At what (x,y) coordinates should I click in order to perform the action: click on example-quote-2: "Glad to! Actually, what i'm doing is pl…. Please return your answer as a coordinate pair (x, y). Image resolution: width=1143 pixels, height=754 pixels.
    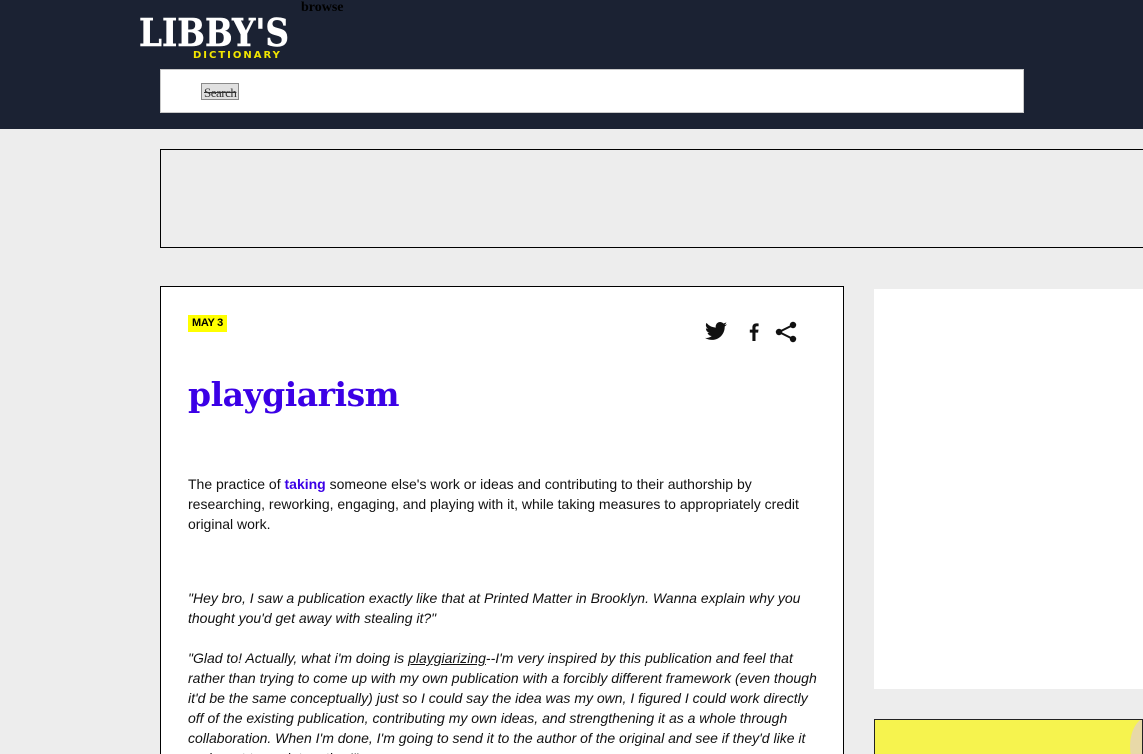
    Looking at the image, I should click on (503, 701).